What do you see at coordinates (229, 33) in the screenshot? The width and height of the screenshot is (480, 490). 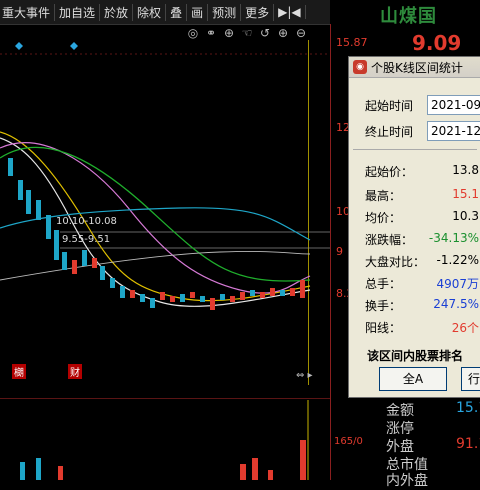 I see `target-icon: ⊕` at bounding box center [229, 33].